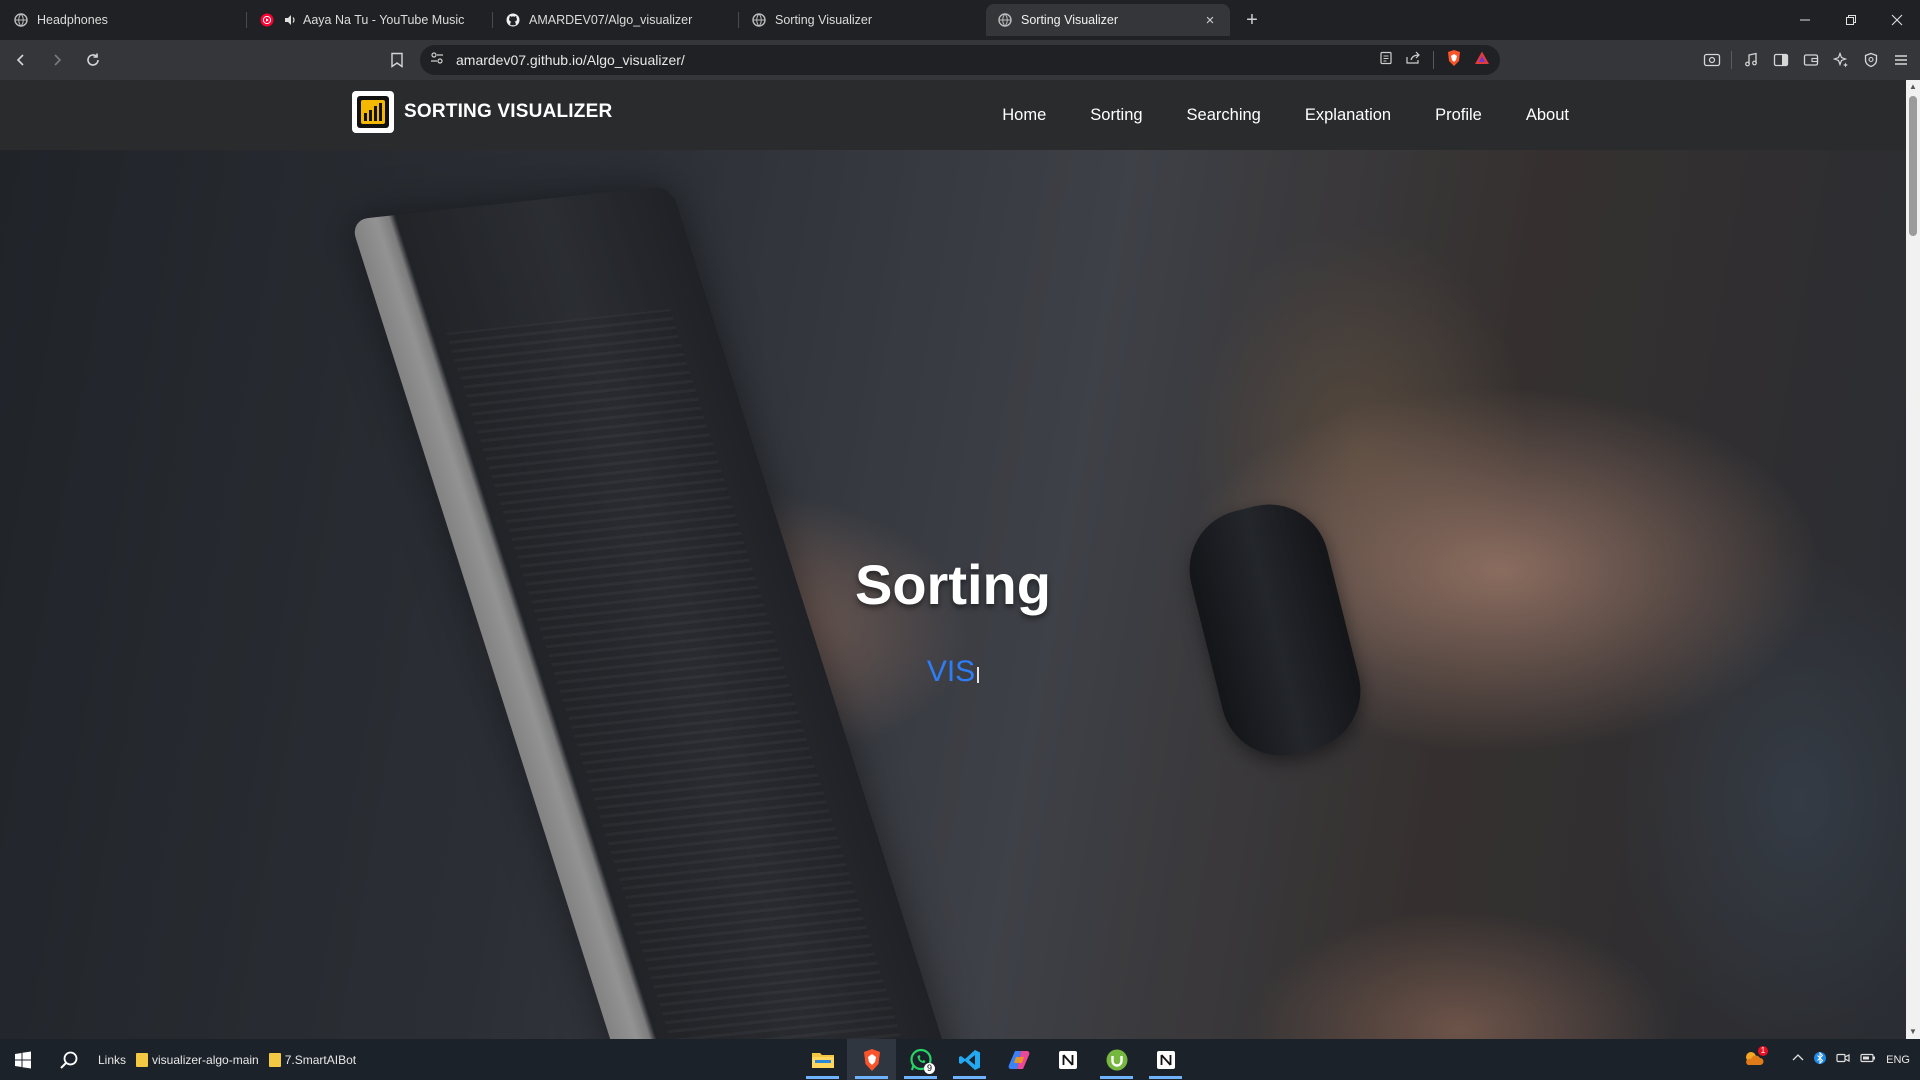 Image resolution: width=1920 pixels, height=1080 pixels. I want to click on meet-now-icon, so click(1843, 1059).